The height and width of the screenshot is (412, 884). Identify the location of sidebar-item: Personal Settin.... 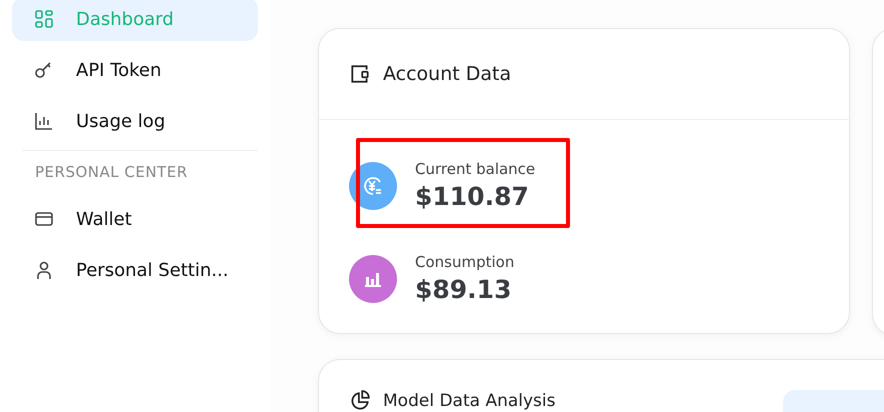
(135, 270).